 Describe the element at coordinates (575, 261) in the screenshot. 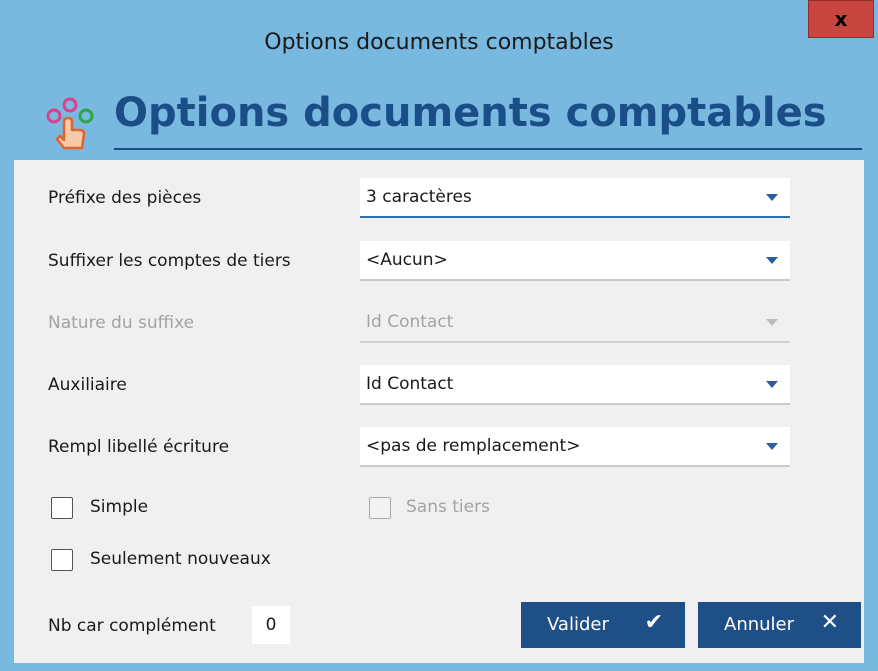

I see `suffixer-select: <Aucun>` at that location.